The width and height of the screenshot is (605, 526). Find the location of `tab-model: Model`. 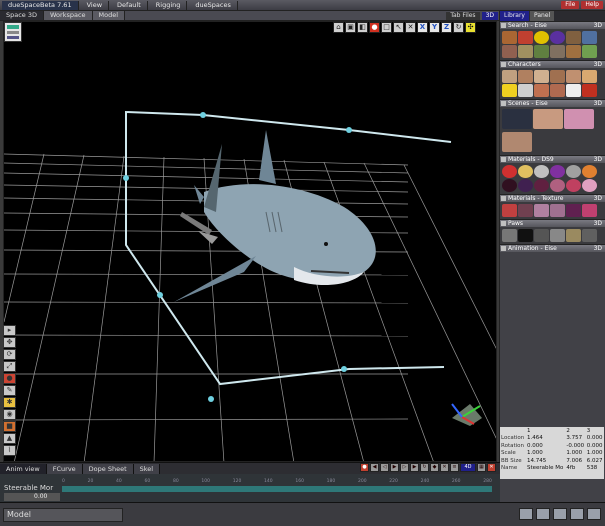

tab-model: Model is located at coordinates (109, 15).